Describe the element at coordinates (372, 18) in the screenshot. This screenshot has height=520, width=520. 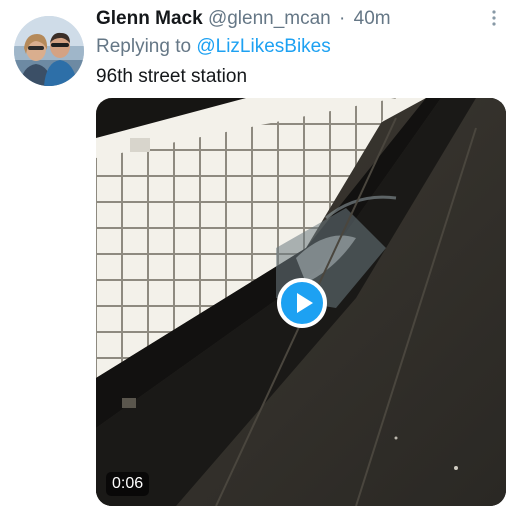
I see `tweet-timestamp: 40m` at that location.